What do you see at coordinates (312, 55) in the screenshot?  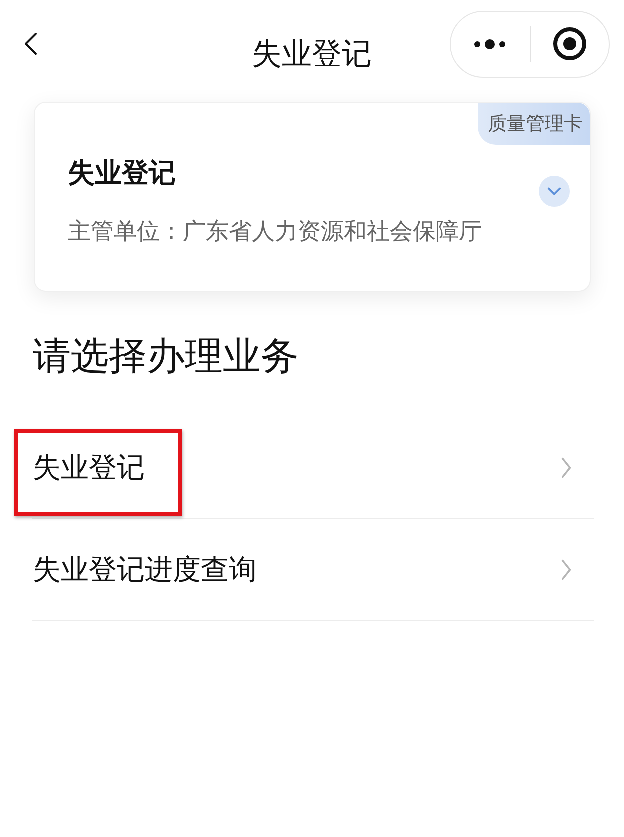 I see `page-title: 失业登记` at bounding box center [312, 55].